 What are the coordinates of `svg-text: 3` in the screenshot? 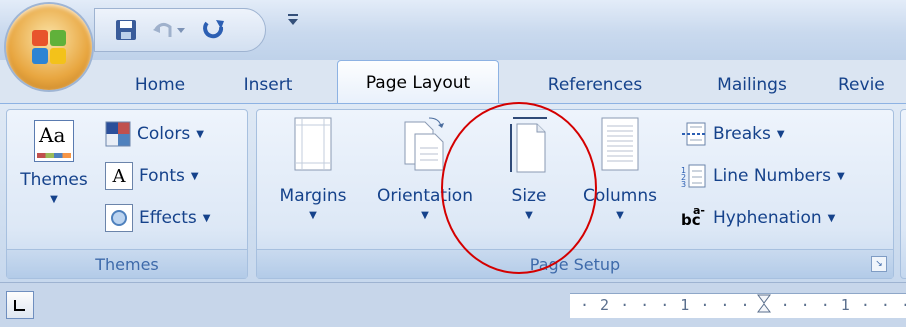 It's located at (683, 184).